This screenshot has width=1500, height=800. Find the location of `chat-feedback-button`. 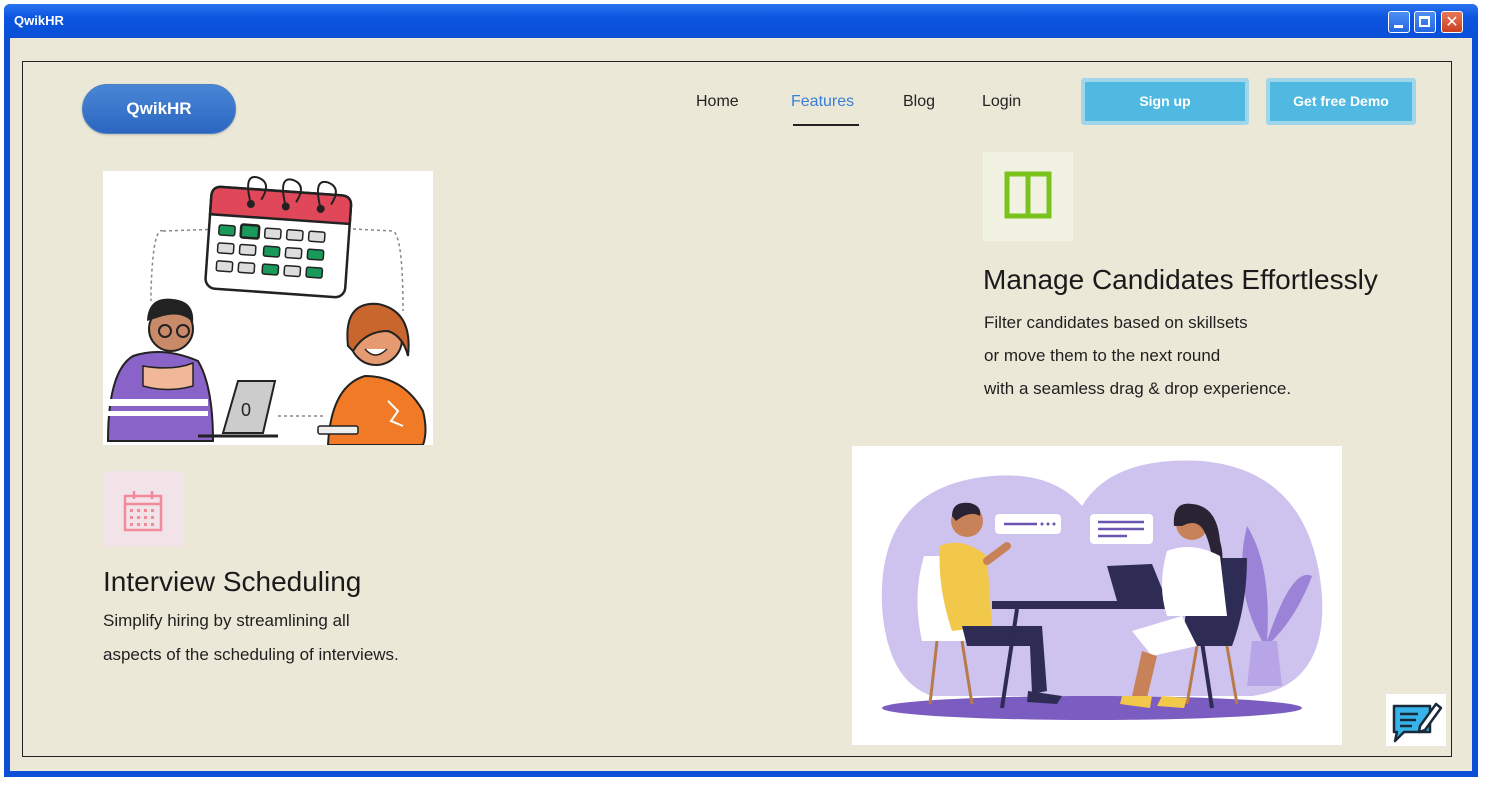

chat-feedback-button is located at coordinates (1416, 720).